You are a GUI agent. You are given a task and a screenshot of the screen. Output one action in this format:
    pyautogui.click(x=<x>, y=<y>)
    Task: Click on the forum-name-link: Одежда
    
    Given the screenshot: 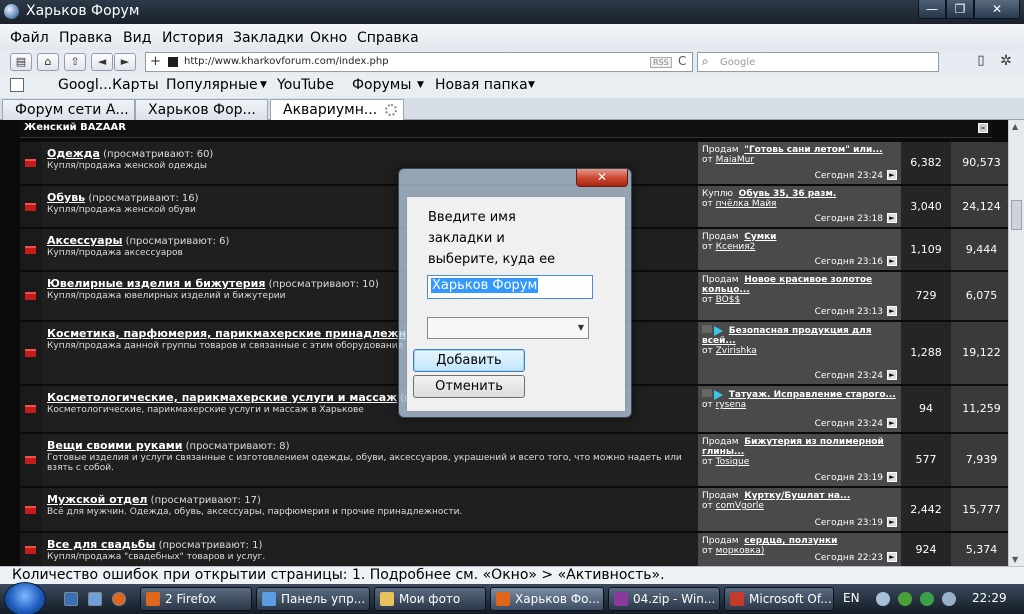 What is the action you would take?
    pyautogui.click(x=73, y=153)
    